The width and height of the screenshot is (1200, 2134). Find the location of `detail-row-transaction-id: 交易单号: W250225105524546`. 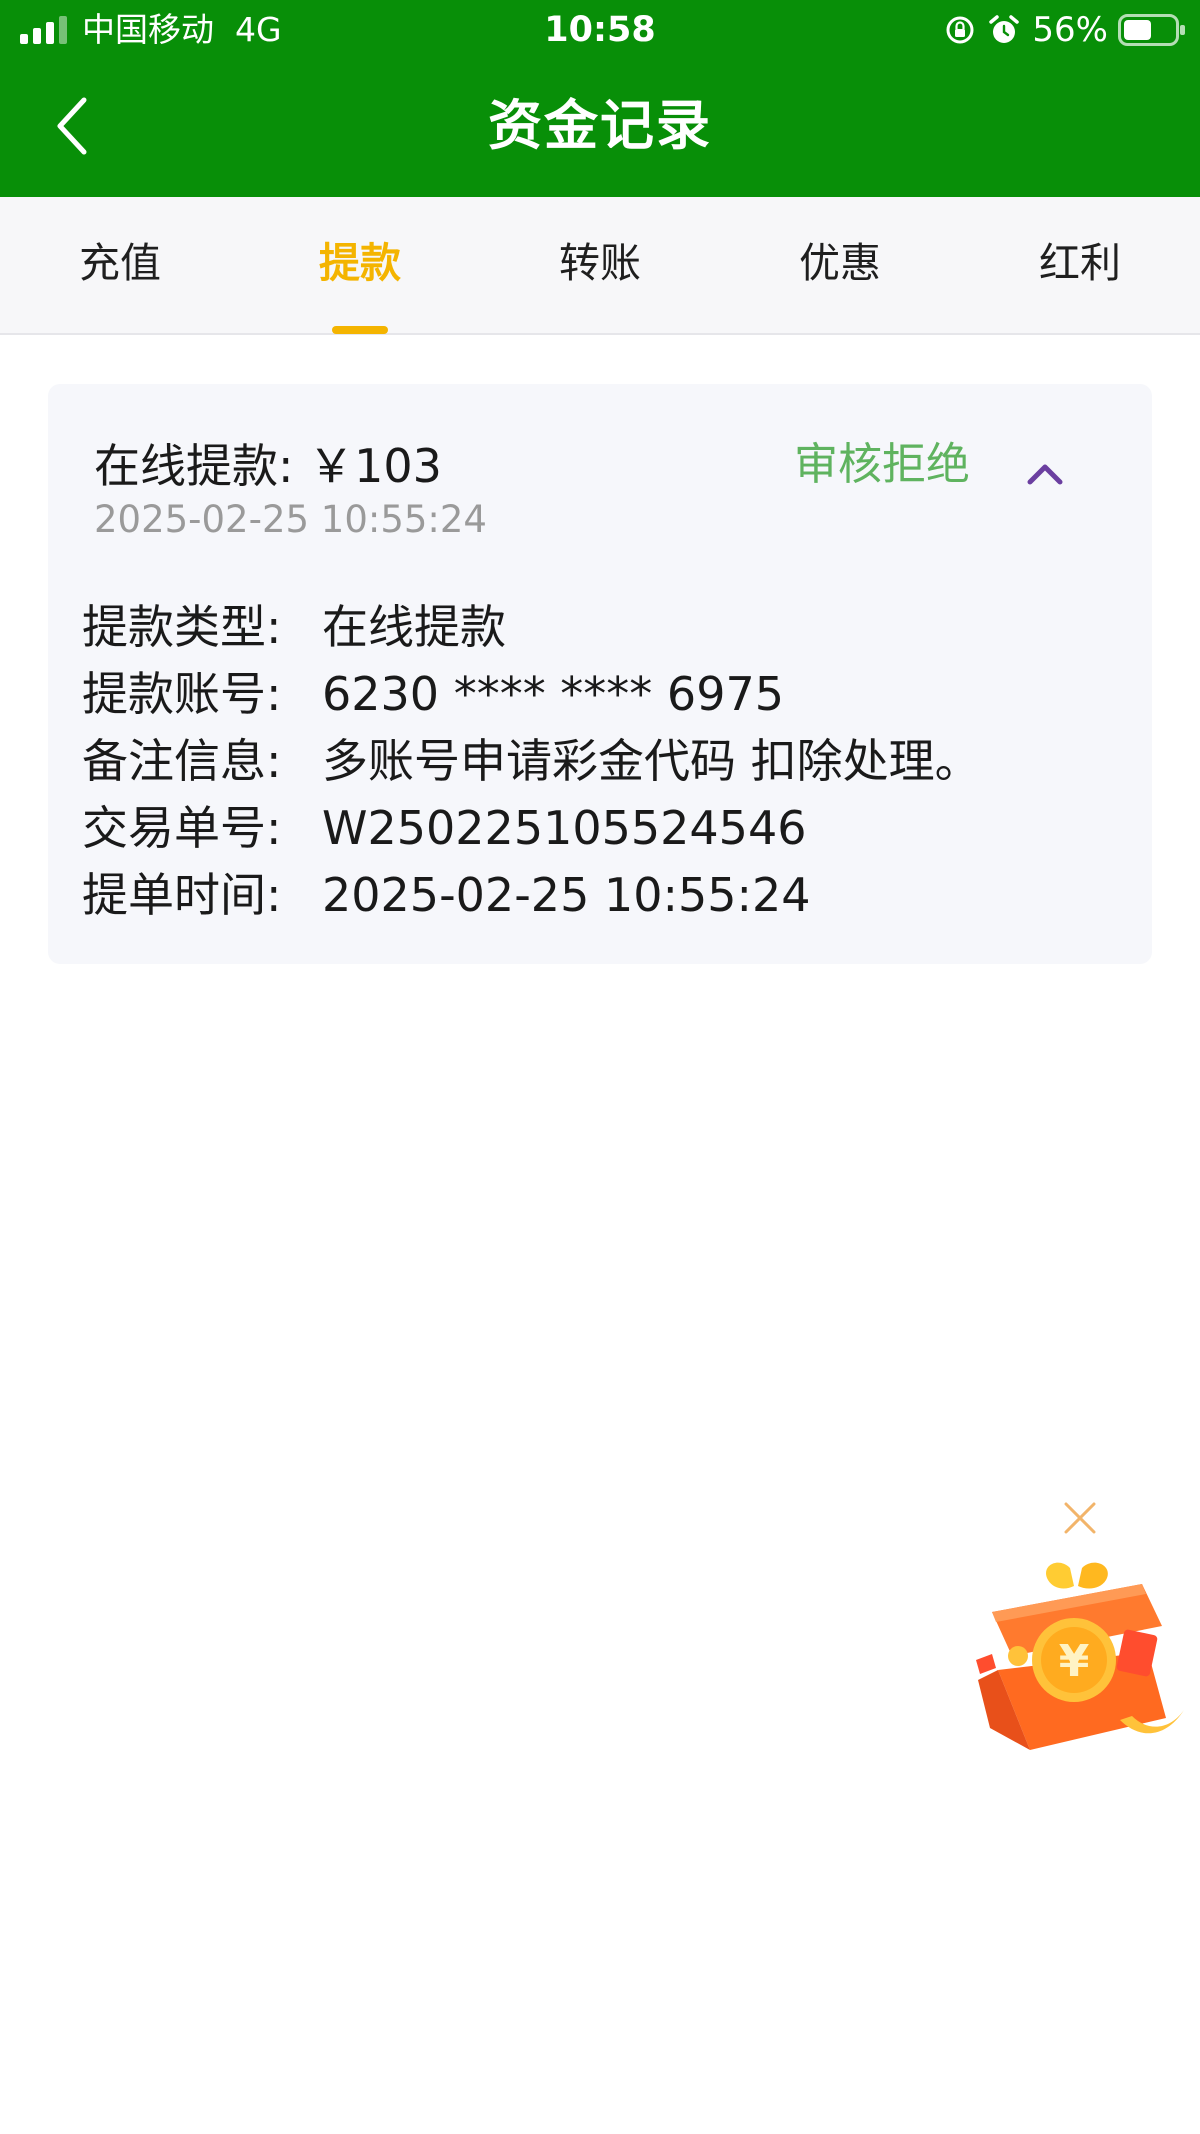

detail-row-transaction-id: 交易单号: W250225105524546 is located at coordinates (602, 828).